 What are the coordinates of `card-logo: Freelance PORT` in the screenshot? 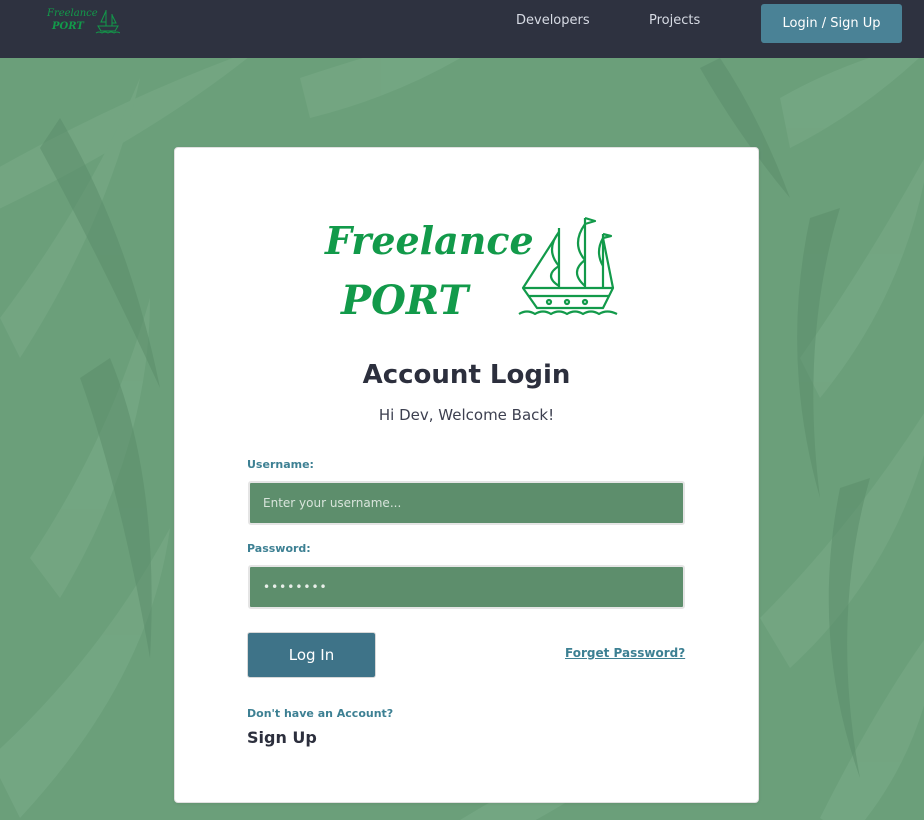 It's located at (471, 267).